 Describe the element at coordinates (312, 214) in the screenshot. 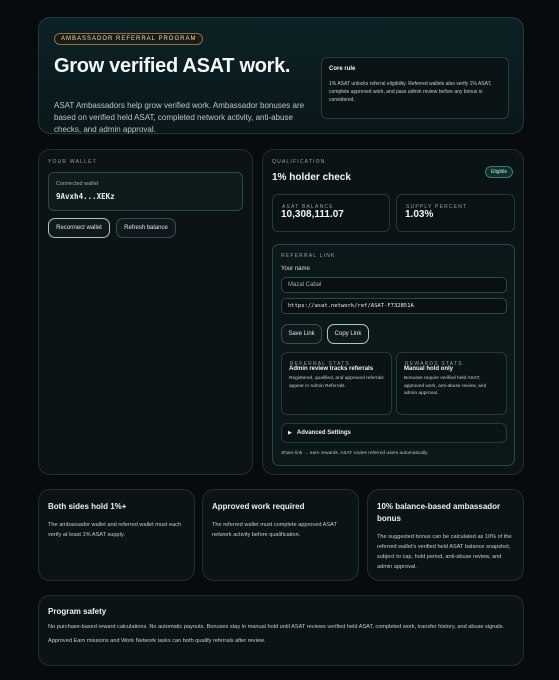

I see `asat-balance-value: 10,308,111.07` at that location.